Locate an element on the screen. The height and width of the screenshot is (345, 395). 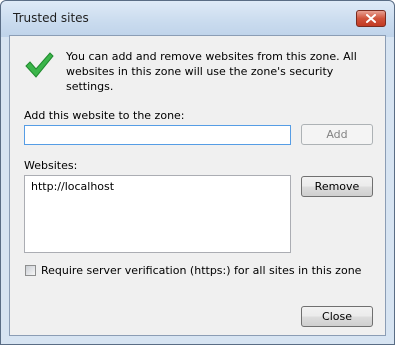
remove-button: Remove is located at coordinates (337, 186).